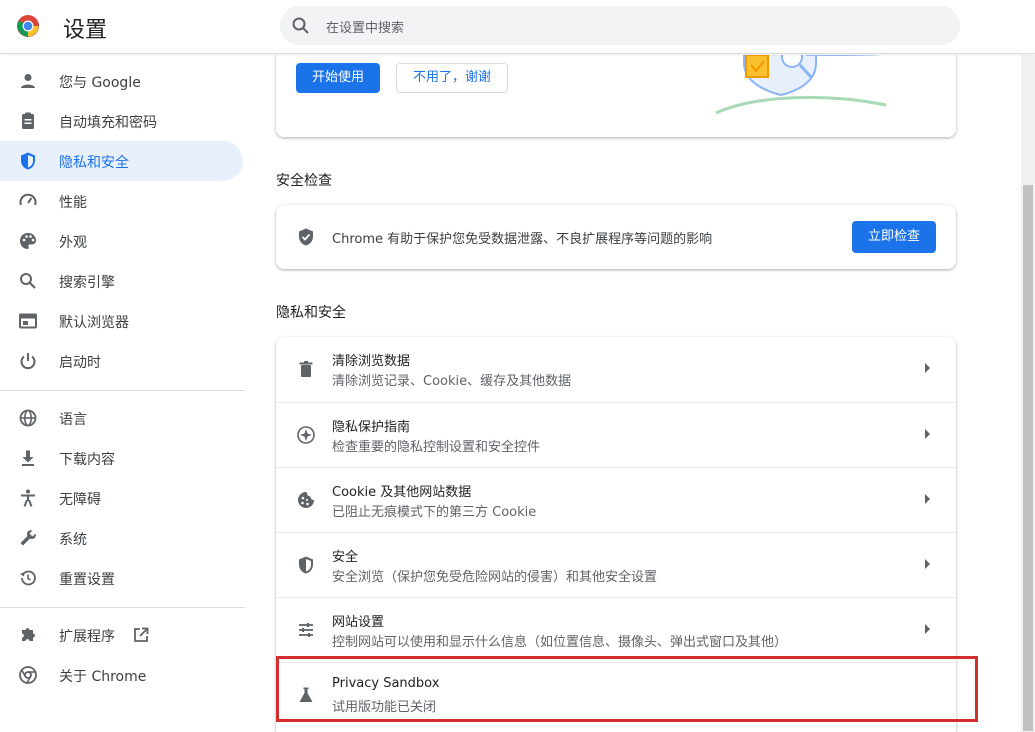  Describe the element at coordinates (28, 199) in the screenshot. I see `speedometer-icon` at that location.